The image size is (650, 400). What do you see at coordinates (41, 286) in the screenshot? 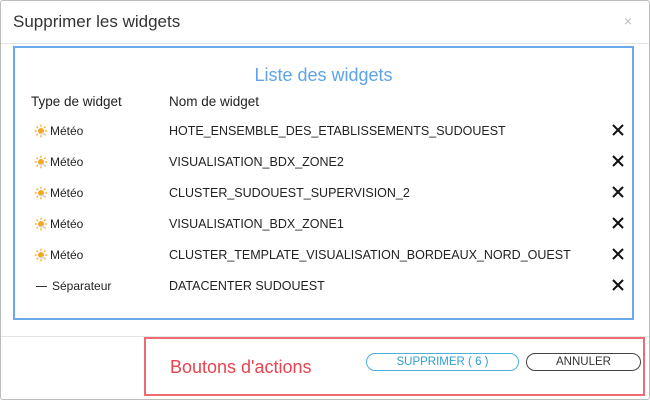
I see `separator-dash-icon` at bounding box center [41, 286].